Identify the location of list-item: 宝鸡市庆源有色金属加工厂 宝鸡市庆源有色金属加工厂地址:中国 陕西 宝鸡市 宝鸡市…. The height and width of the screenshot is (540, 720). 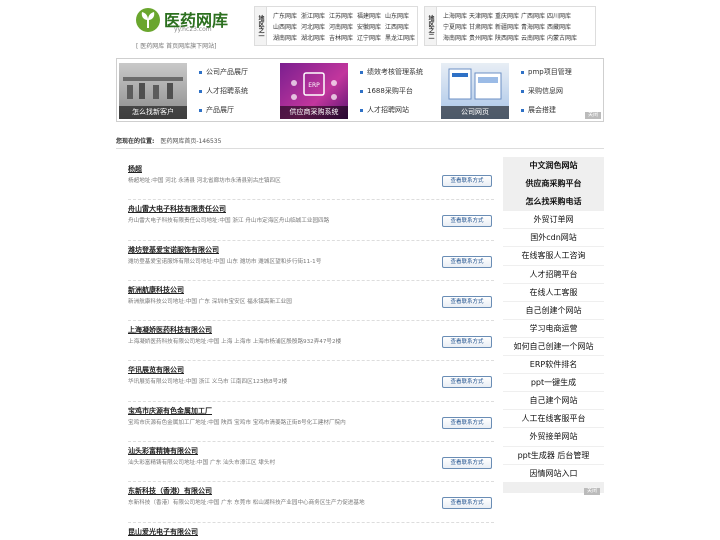
(311, 422).